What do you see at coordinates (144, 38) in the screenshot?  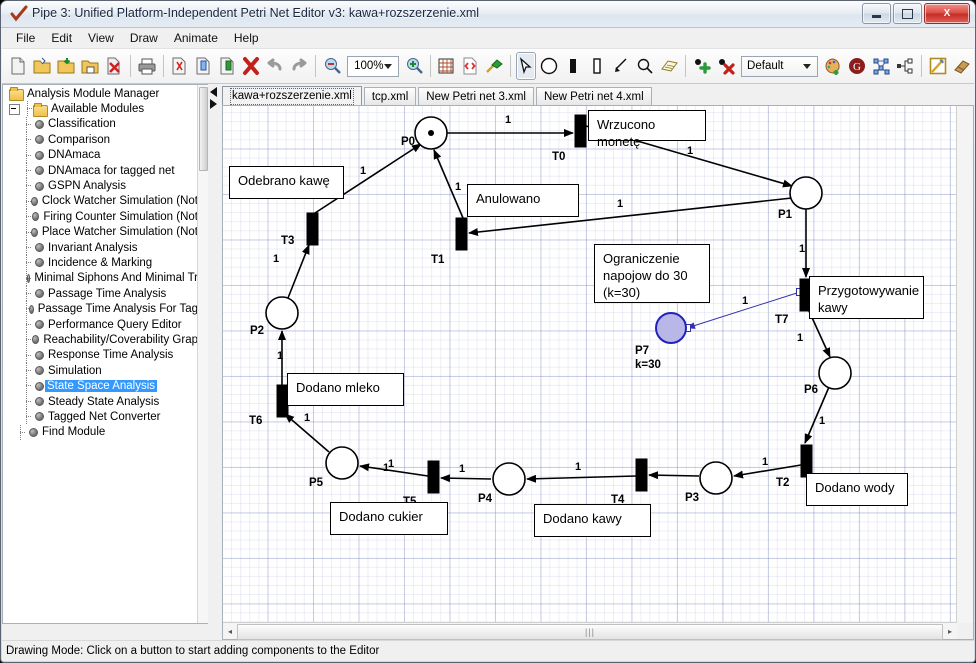 I see `menu-draw: Draw` at bounding box center [144, 38].